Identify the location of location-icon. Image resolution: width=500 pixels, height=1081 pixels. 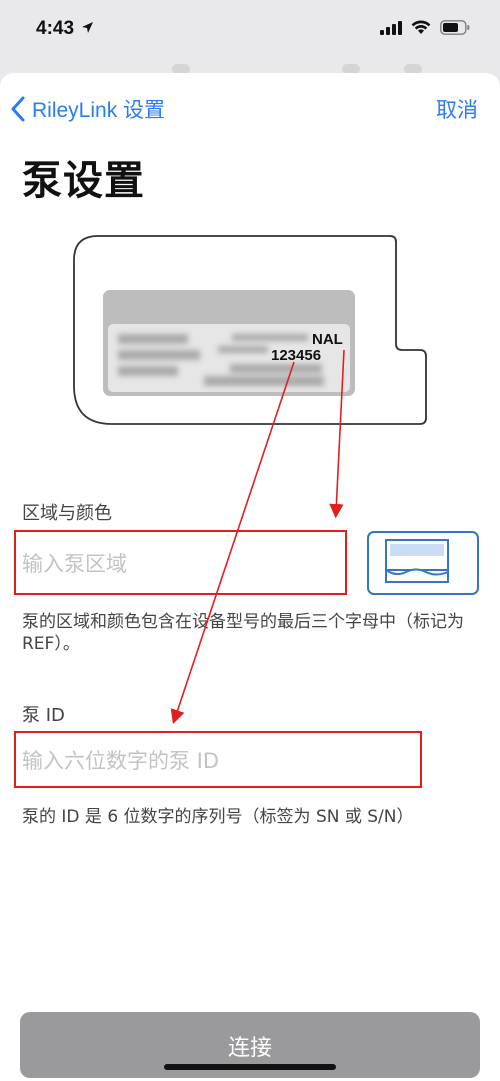
(88, 27).